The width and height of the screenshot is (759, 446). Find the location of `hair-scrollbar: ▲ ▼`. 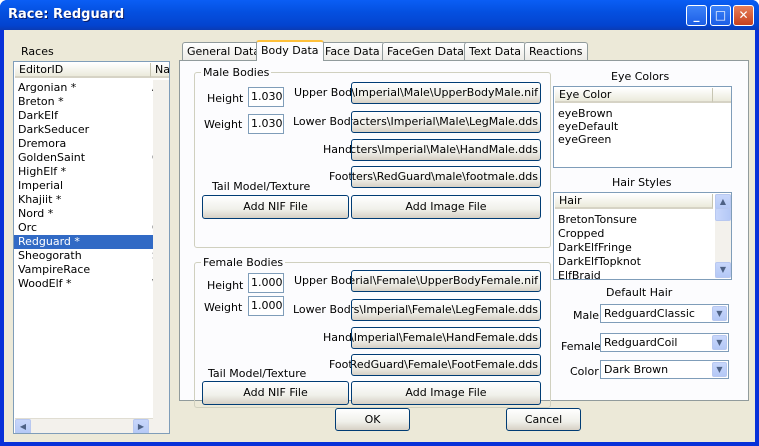

hair-scrollbar: ▲ ▼ is located at coordinates (723, 236).